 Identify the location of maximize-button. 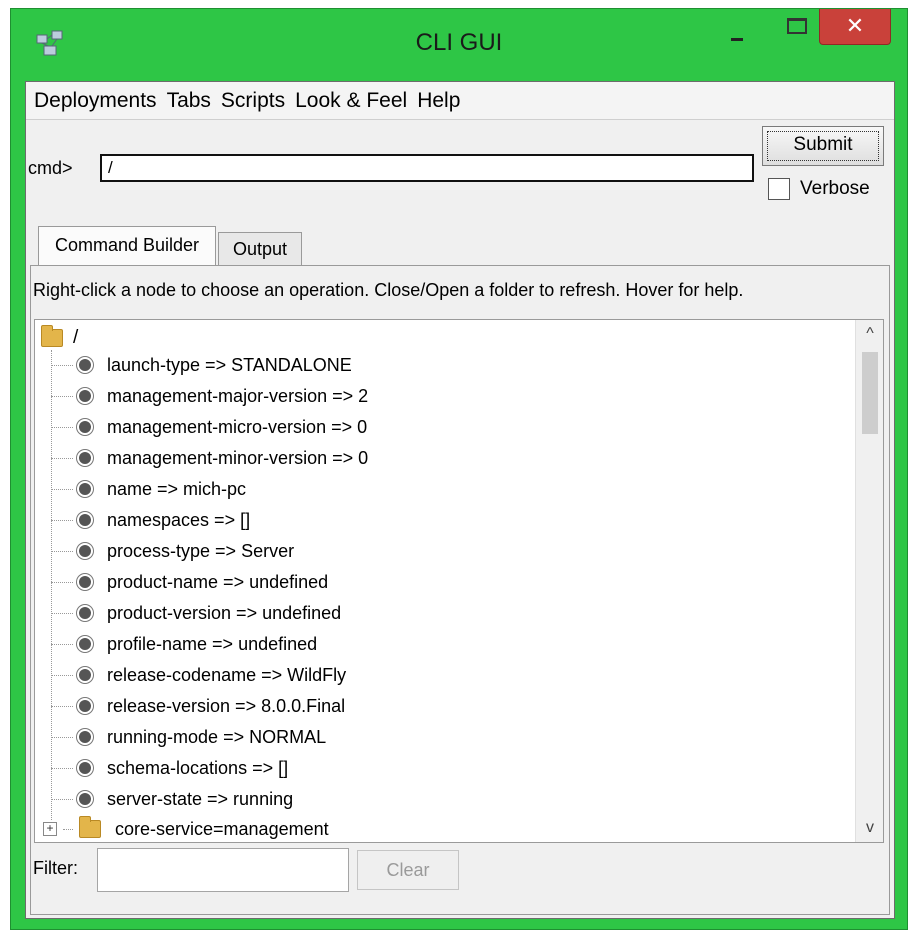
(794, 28).